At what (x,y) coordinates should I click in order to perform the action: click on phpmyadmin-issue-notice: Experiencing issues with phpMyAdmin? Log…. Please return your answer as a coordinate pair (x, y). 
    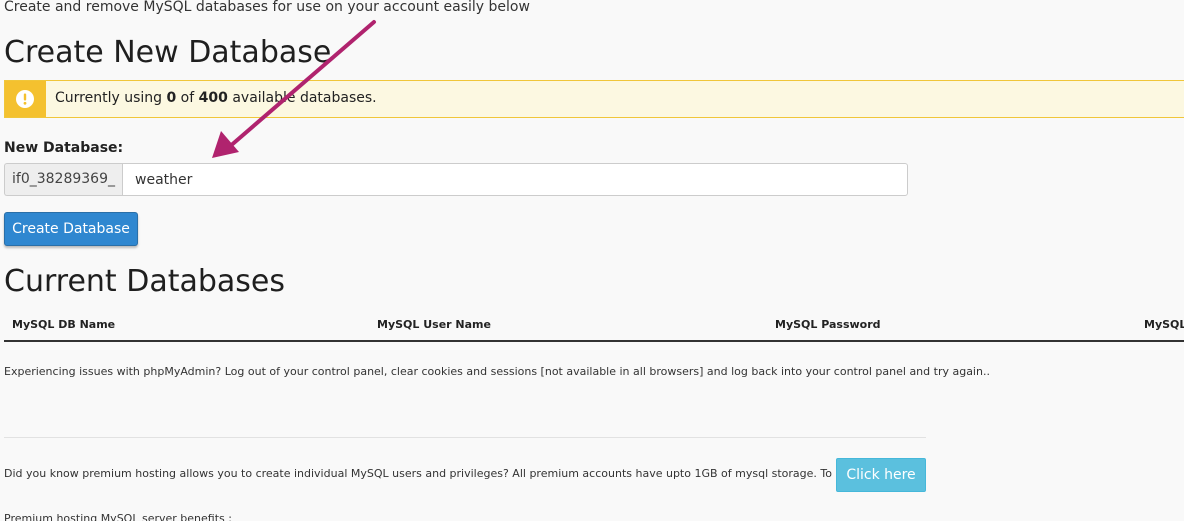
    Looking at the image, I should click on (497, 371).